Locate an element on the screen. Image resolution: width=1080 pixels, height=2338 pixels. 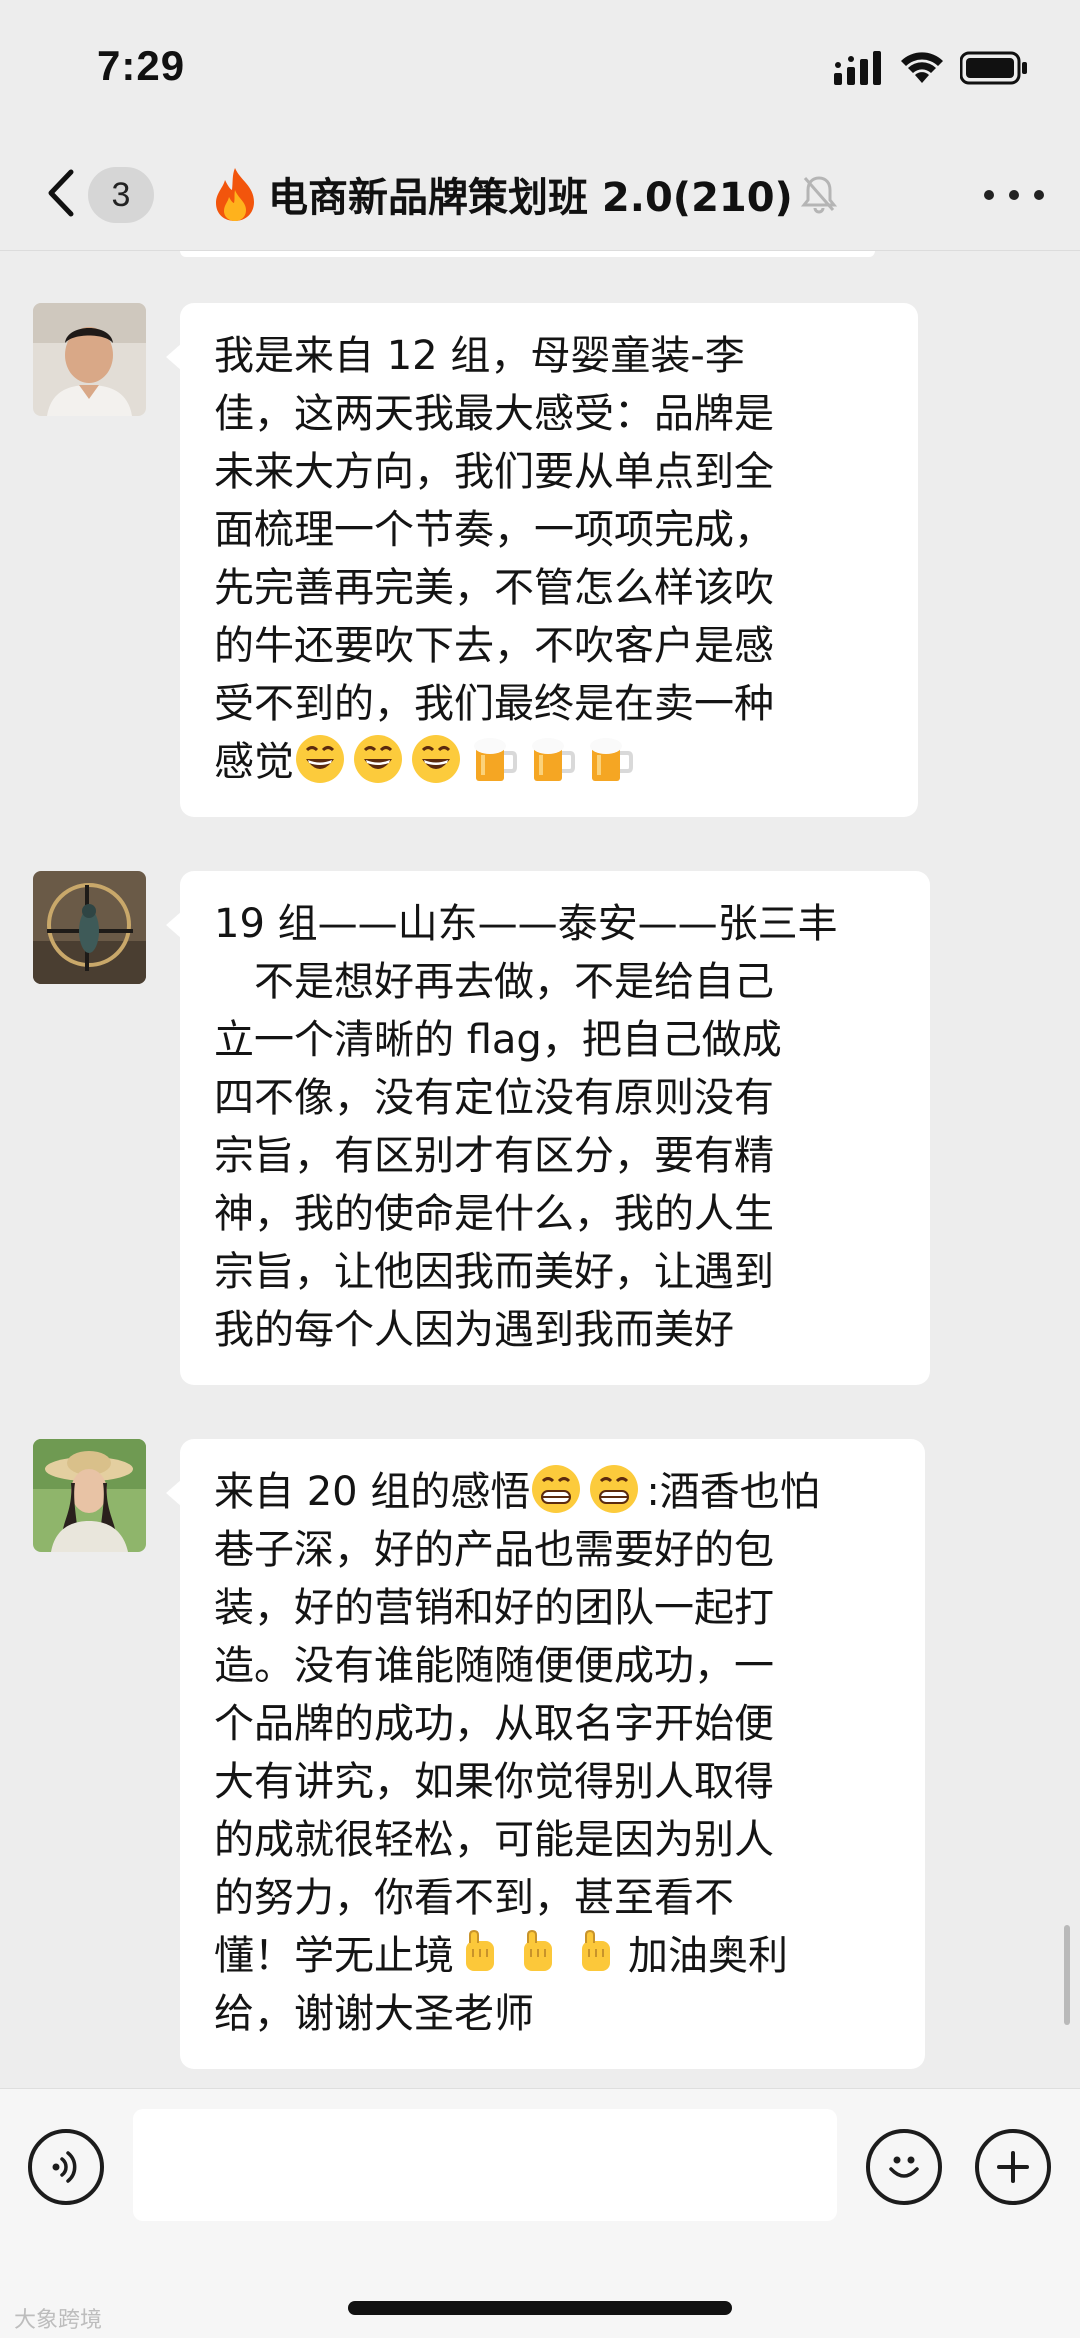
status-bar: 7:29 is located at coordinates (540, 67).